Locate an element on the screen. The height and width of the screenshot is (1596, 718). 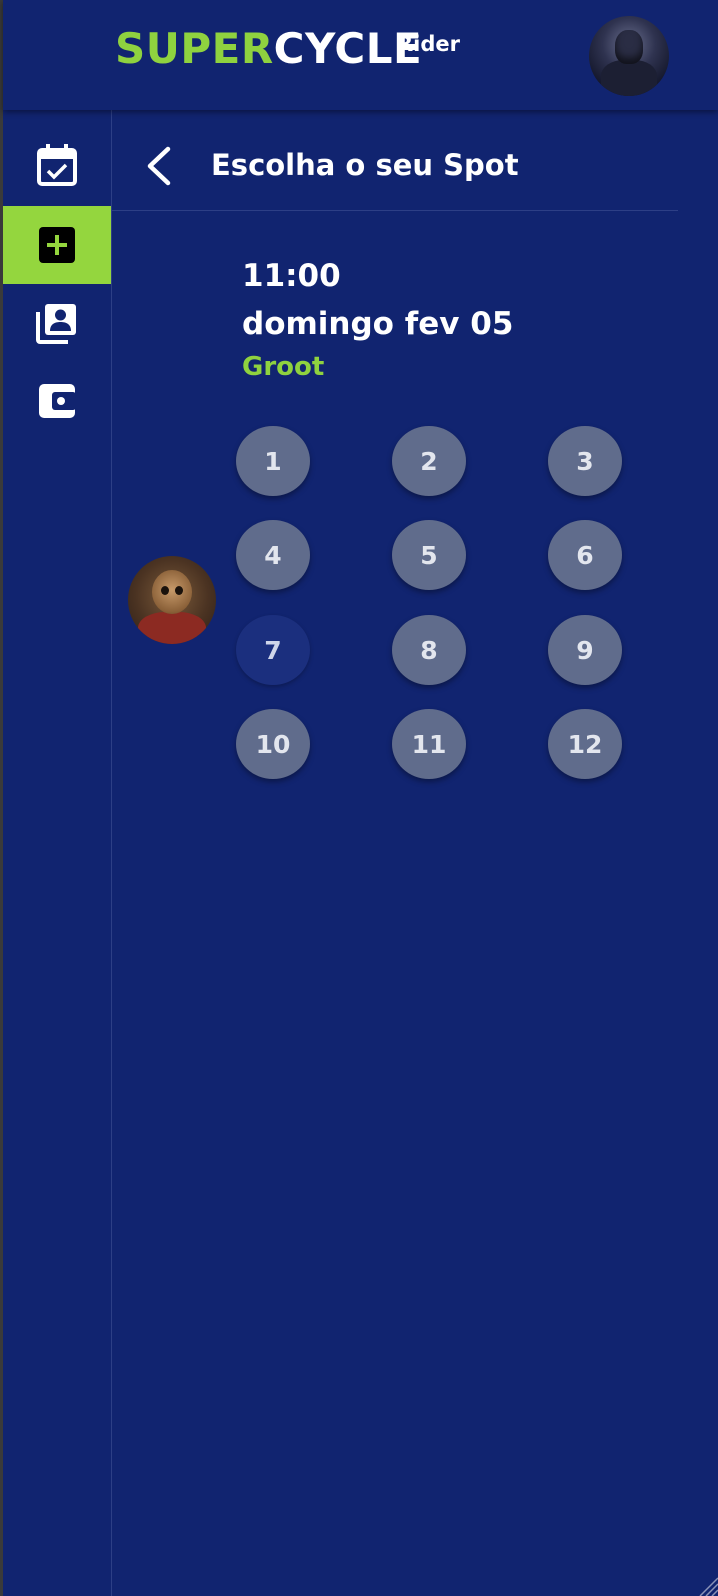
session-date: domingo fev 05 is located at coordinates (378, 324).